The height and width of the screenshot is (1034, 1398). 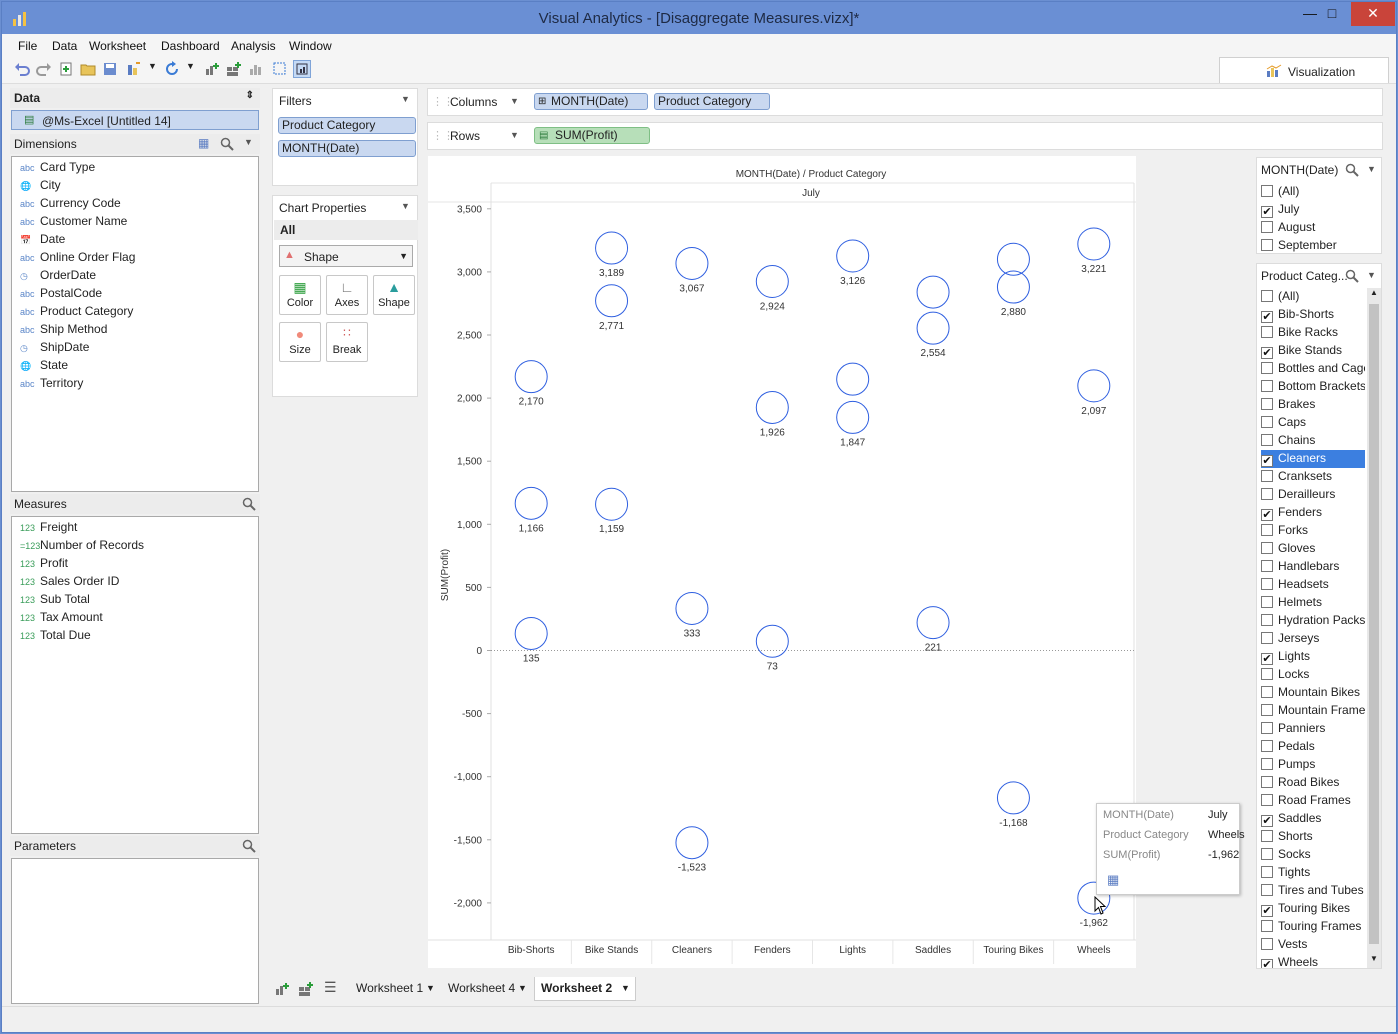 What do you see at coordinates (55, 635) in the screenshot?
I see `measure-item: 123 Total Due` at bounding box center [55, 635].